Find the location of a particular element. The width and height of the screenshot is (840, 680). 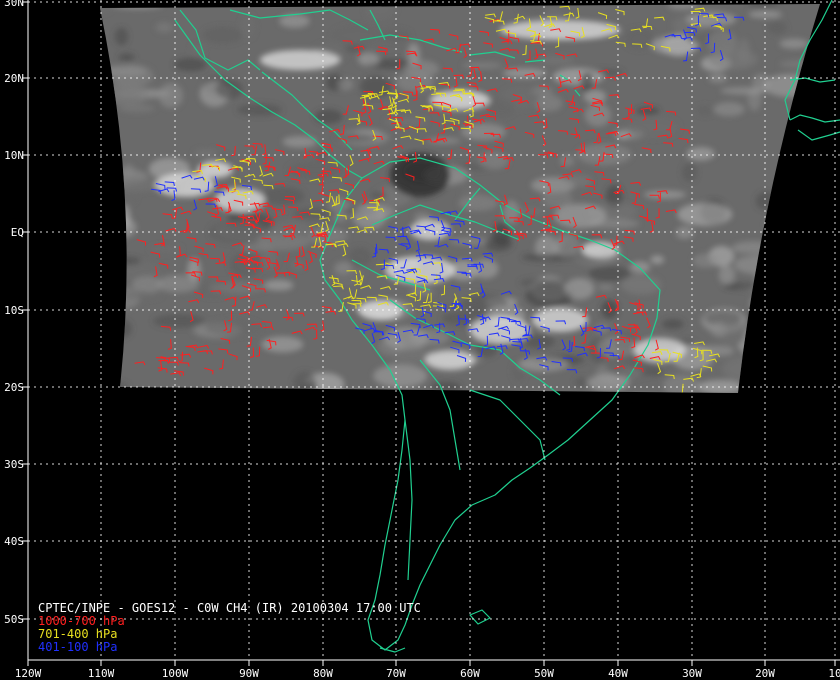

longitude-label: 20W is located at coordinates (765, 673).